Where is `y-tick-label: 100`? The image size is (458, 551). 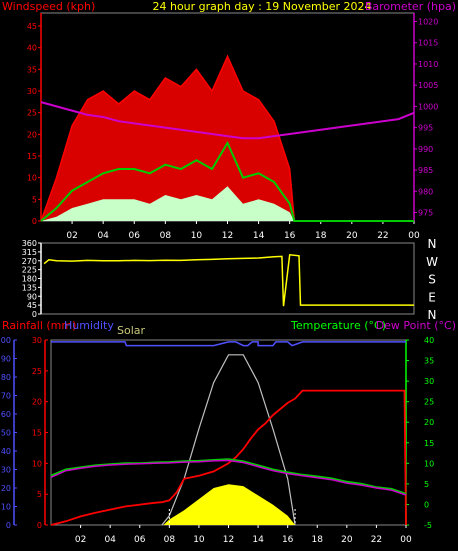
y-tick-label: 100 is located at coordinates (5, 340).